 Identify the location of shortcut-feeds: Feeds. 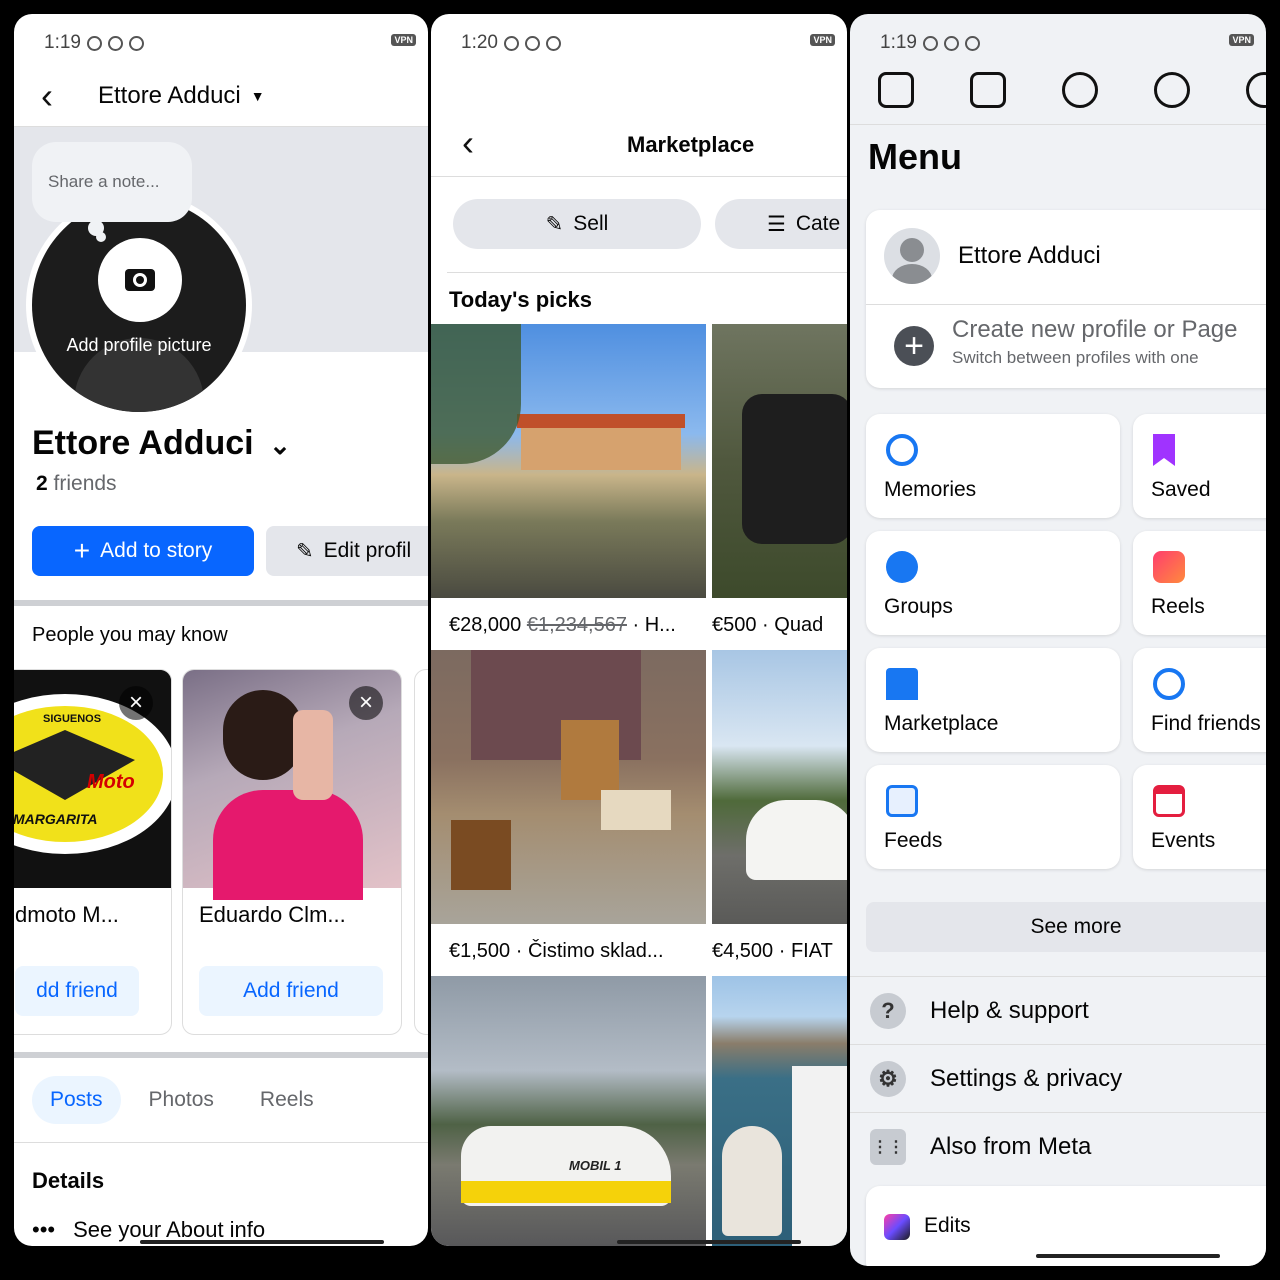
(993, 817).